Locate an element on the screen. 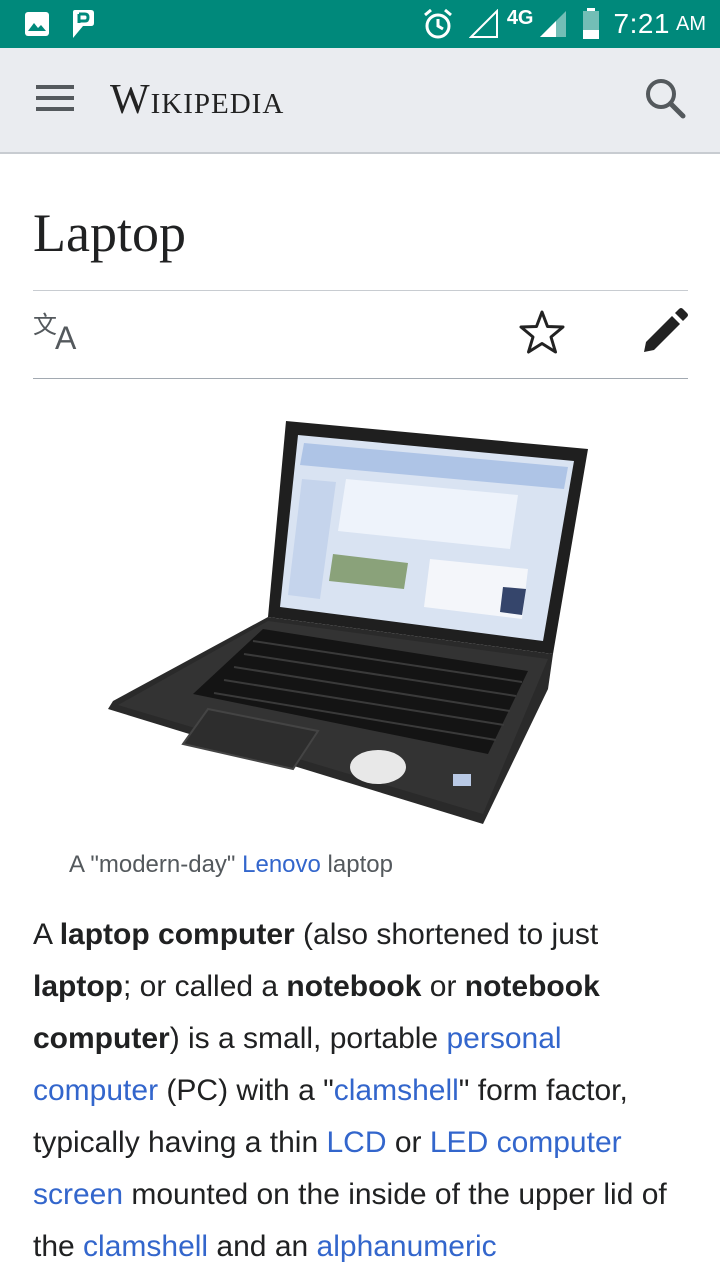  link-alphanumeric: alphanumeric is located at coordinates (407, 1246).